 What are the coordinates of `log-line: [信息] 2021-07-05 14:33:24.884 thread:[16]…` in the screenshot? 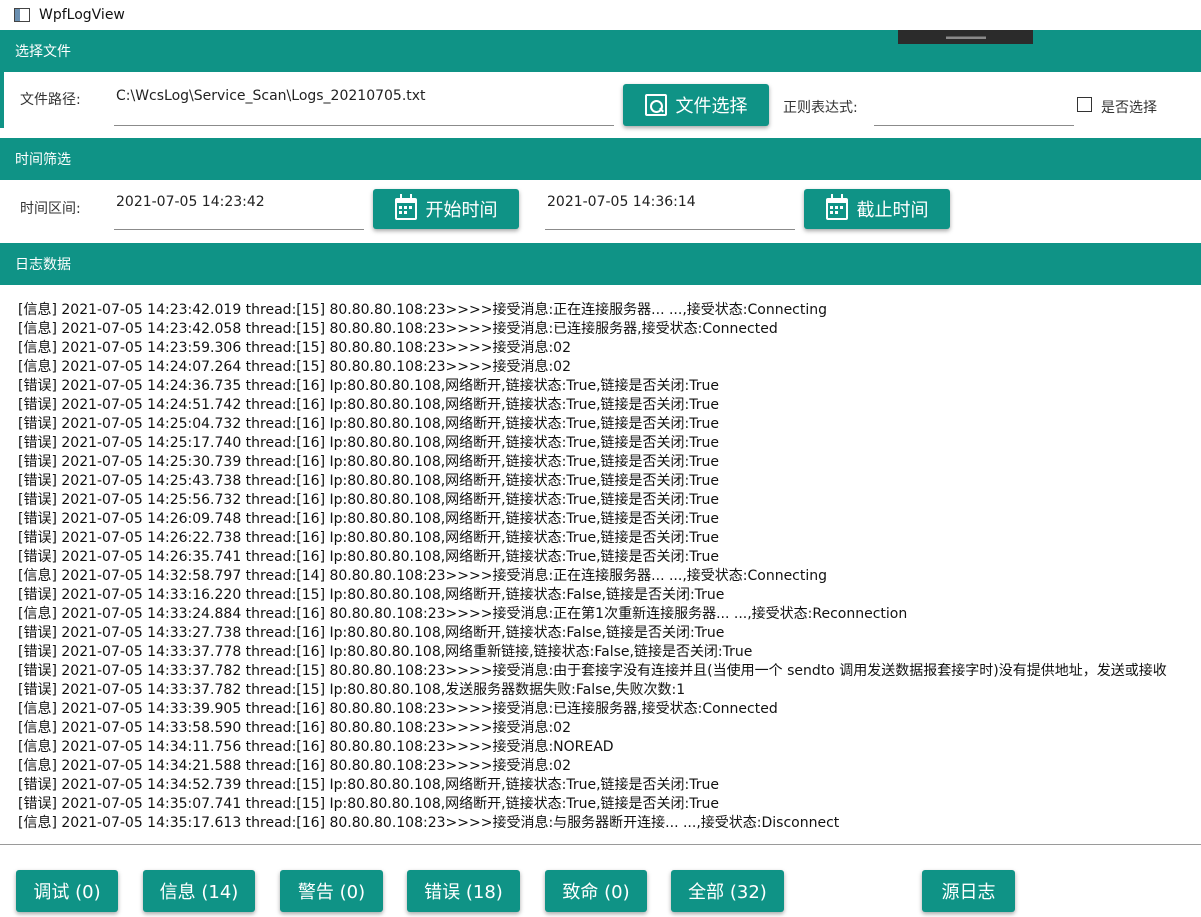 It's located at (463, 614).